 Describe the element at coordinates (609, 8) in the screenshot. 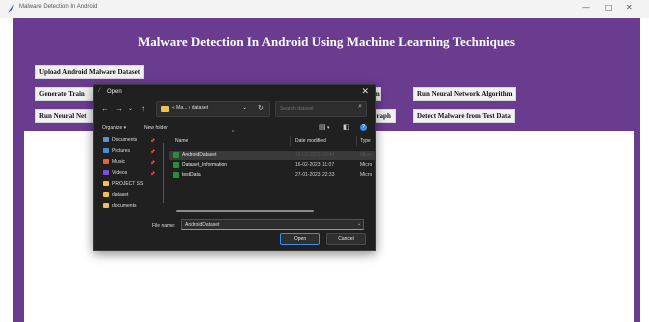

I see `maximize-button: □` at that location.